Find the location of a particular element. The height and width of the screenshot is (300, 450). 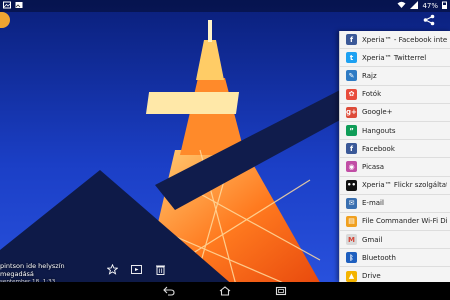

back-button is located at coordinates (169, 291).